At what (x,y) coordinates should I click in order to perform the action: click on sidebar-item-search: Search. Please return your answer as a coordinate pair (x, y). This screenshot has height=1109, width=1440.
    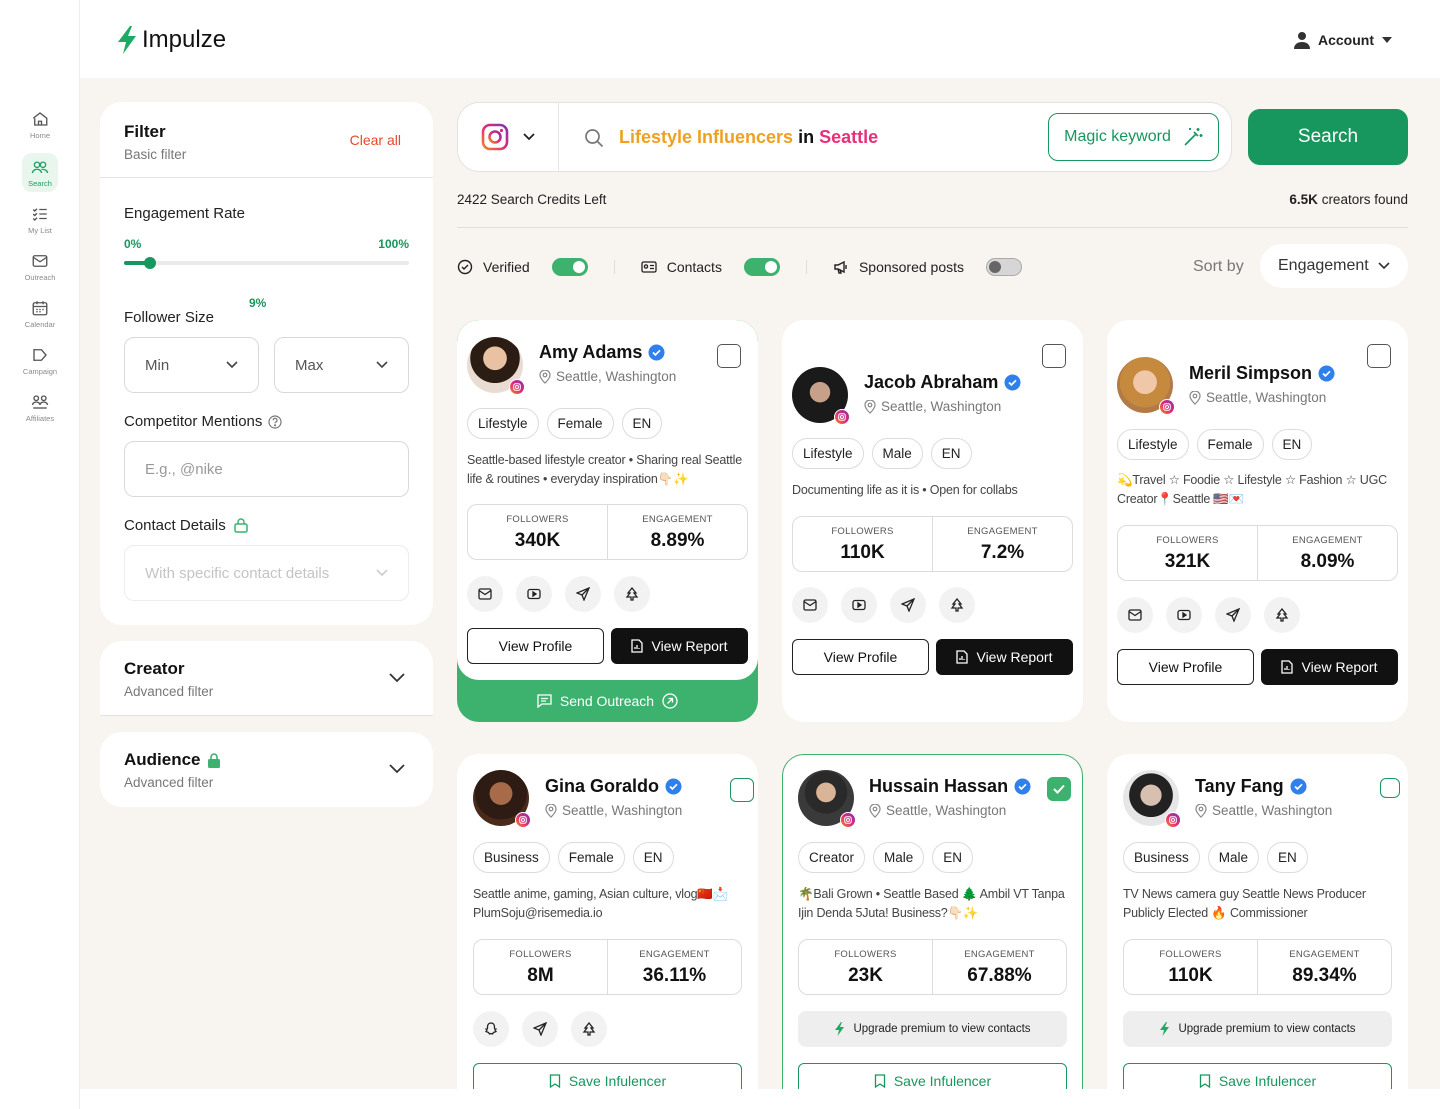
    Looking at the image, I should click on (40, 172).